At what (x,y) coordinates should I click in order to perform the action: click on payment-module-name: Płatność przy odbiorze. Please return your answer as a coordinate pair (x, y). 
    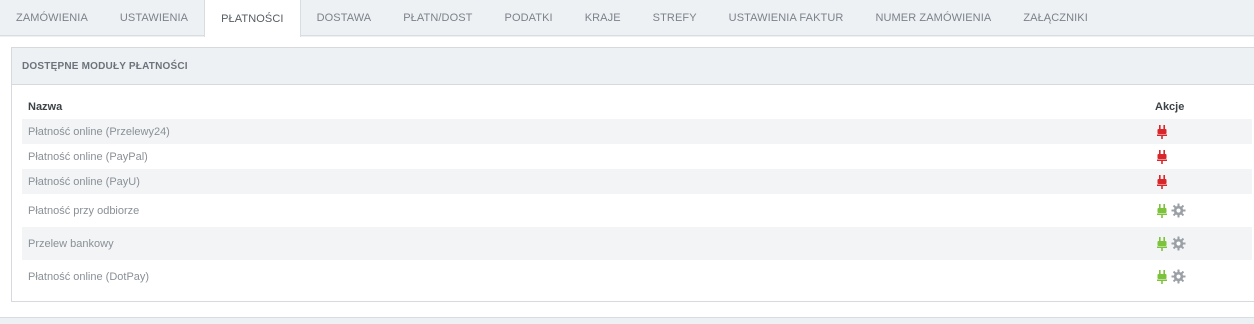
    Looking at the image, I should click on (84, 210).